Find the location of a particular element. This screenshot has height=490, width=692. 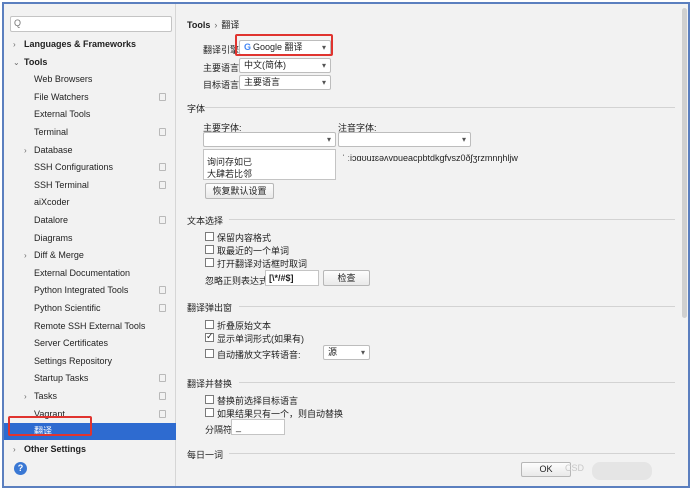

target-language-value: 主要语言 is located at coordinates (262, 82).